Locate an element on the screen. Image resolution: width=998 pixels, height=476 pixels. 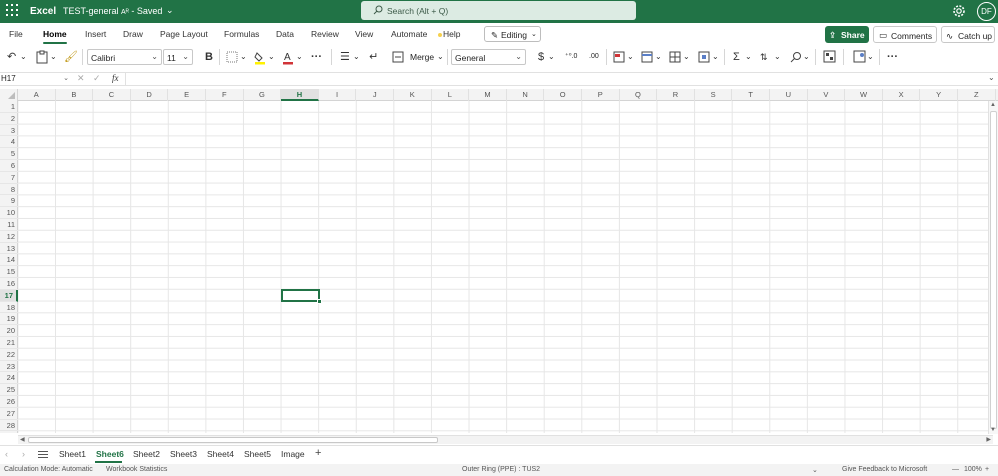
decrease-decimal-icon: .00 is located at coordinates (594, 57).